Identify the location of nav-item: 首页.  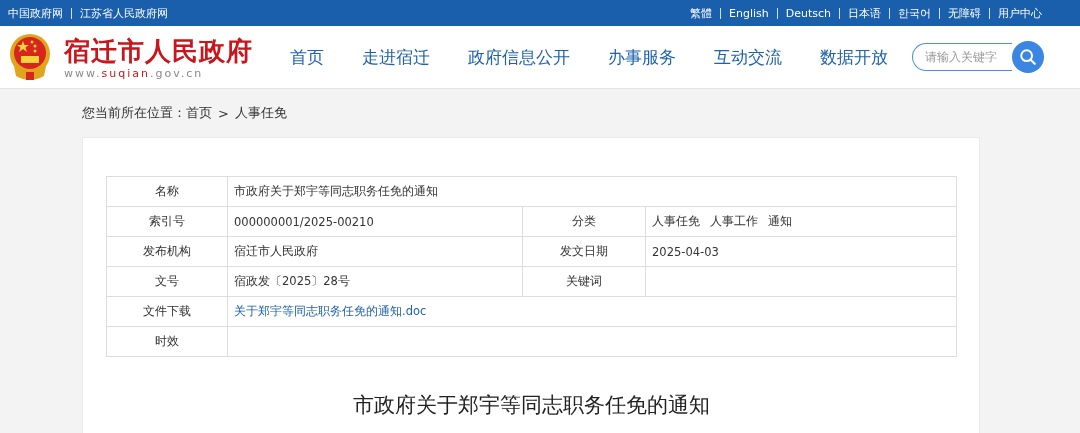
(307, 57).